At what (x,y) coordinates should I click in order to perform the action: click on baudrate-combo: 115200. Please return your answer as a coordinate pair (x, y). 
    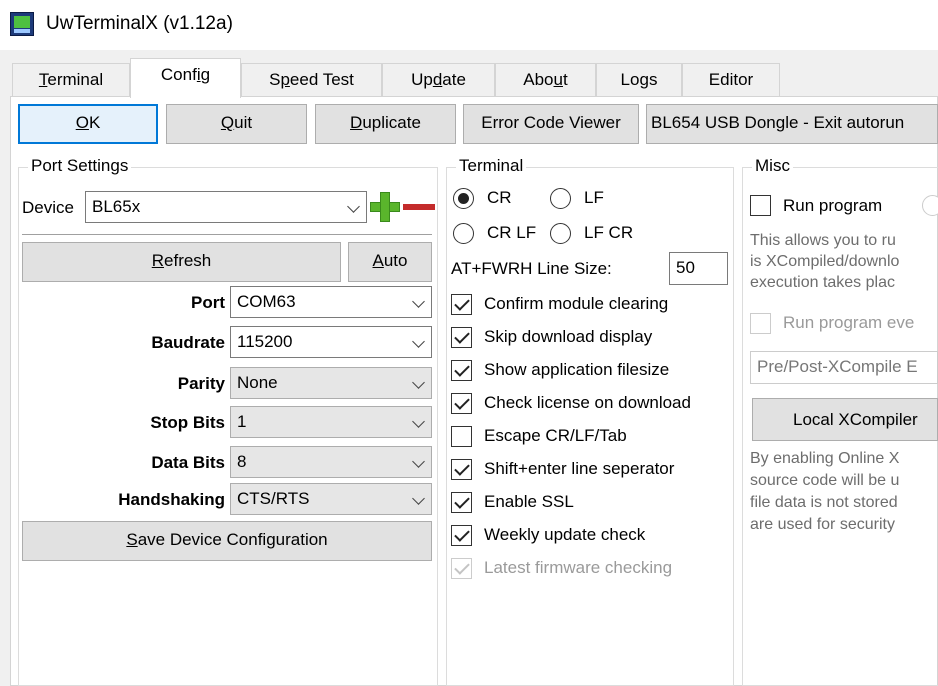
    Looking at the image, I should click on (331, 342).